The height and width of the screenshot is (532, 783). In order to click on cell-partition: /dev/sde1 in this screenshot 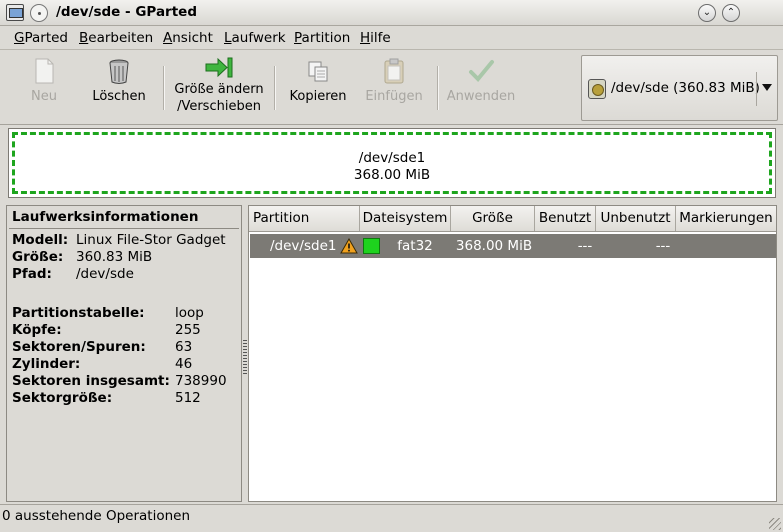, I will do `click(303, 246)`.